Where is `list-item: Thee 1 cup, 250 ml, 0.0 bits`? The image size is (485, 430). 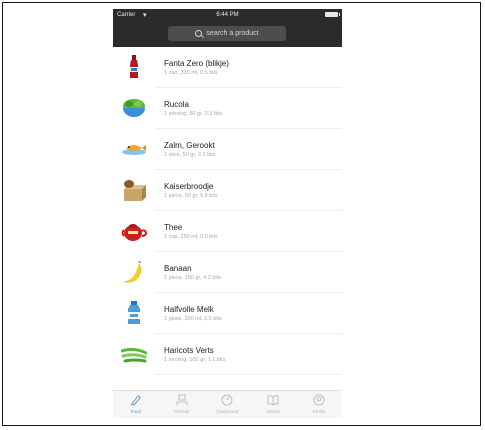 list-item: Thee 1 cup, 250 ml, 0.0 bits is located at coordinates (227, 231).